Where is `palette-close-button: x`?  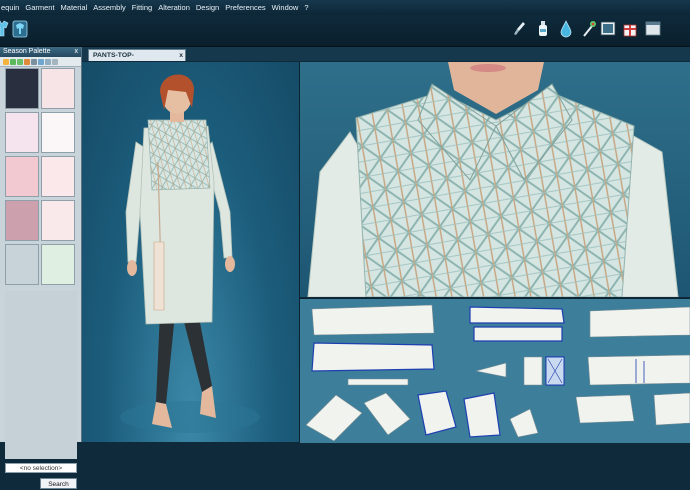 palette-close-button: x is located at coordinates (77, 52).